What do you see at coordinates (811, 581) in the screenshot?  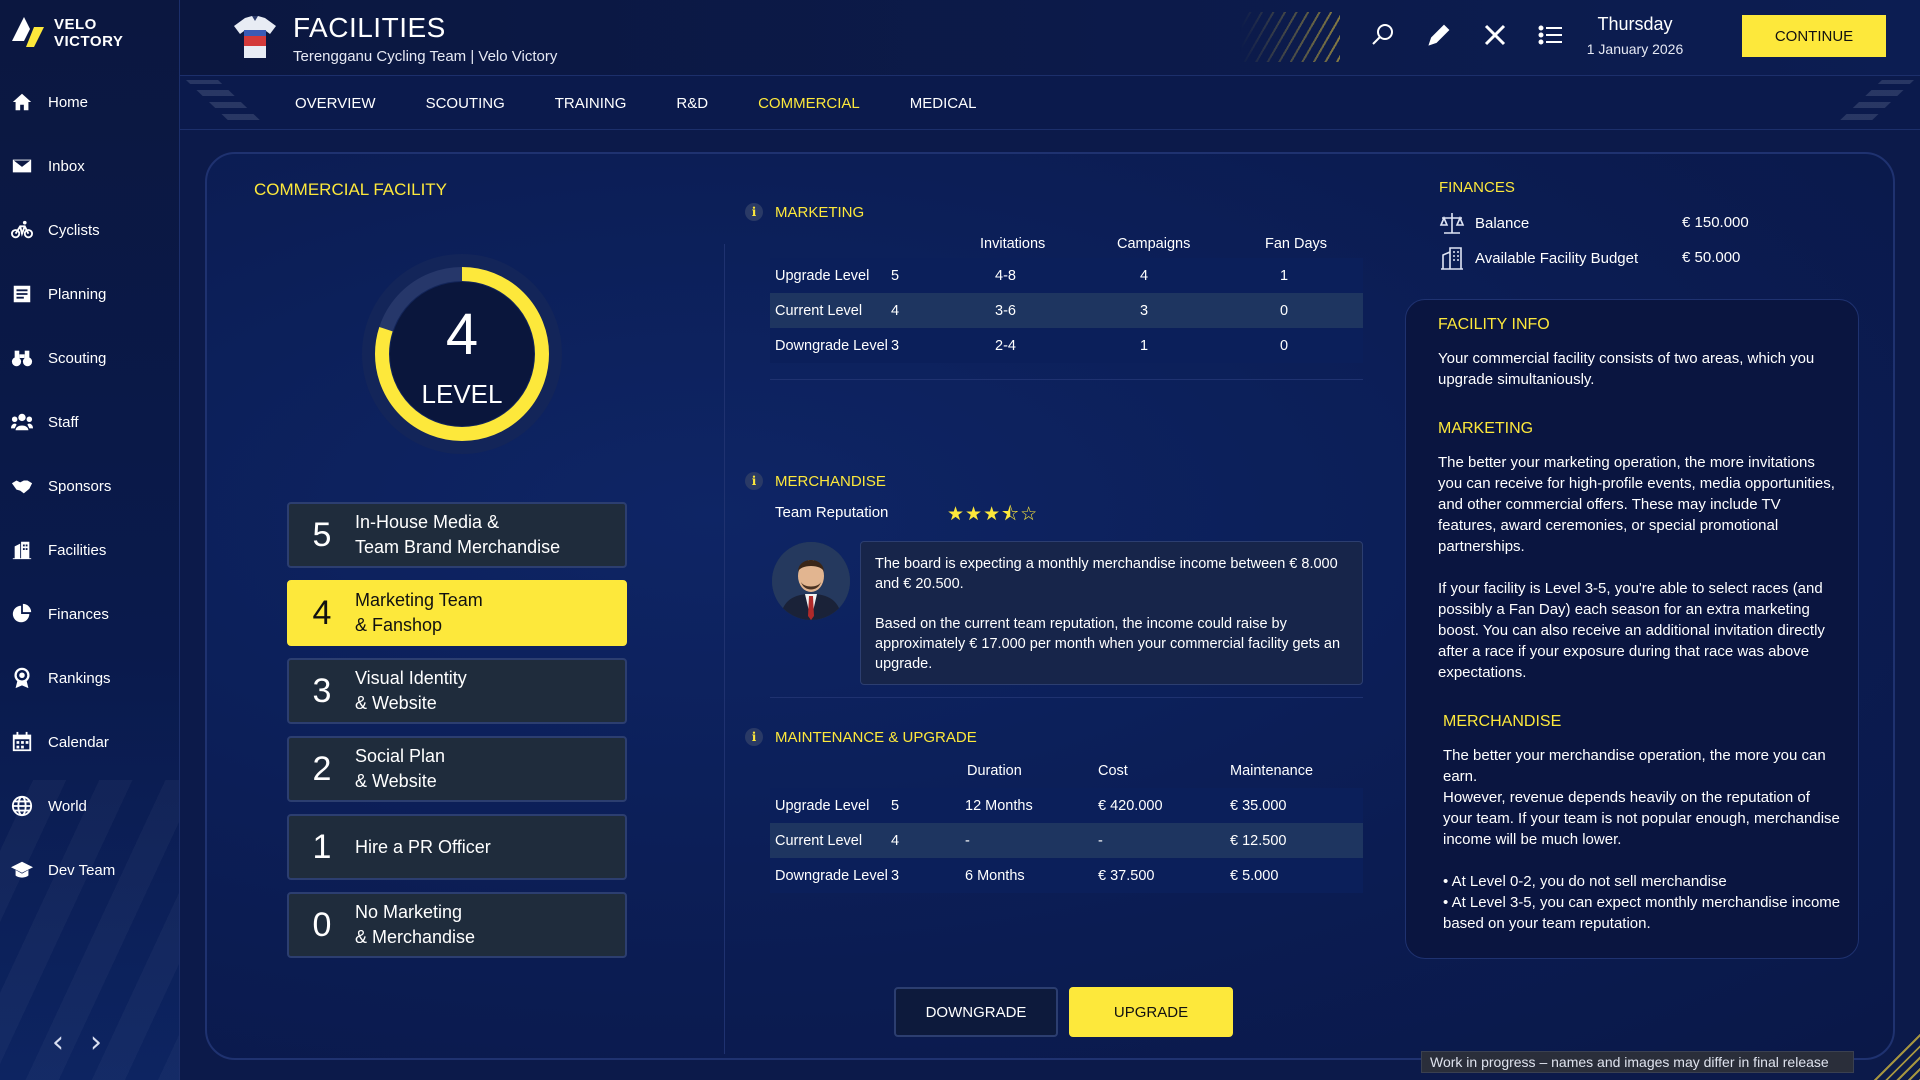 I see `board-member-avatar` at bounding box center [811, 581].